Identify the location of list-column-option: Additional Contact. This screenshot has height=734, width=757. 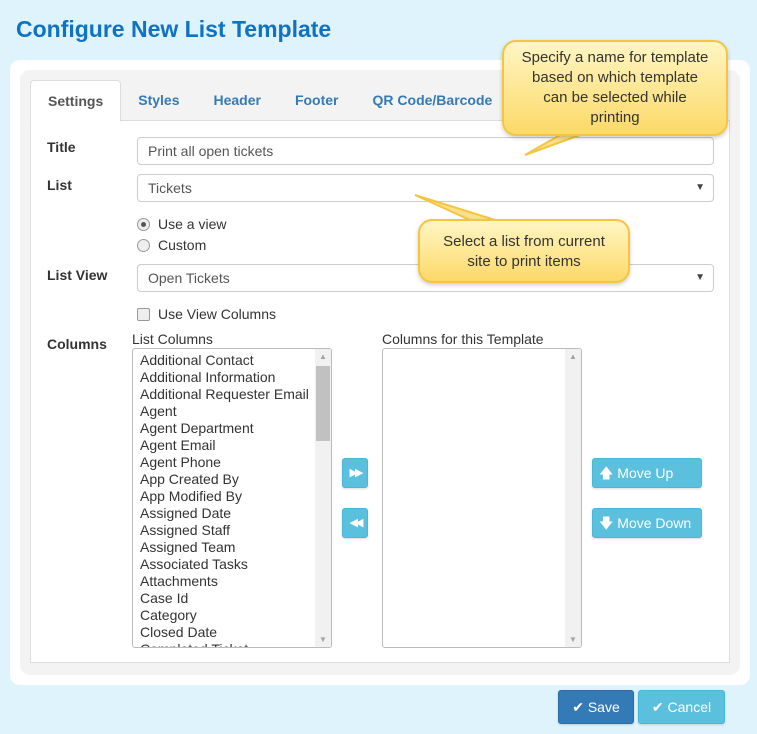
(232, 360).